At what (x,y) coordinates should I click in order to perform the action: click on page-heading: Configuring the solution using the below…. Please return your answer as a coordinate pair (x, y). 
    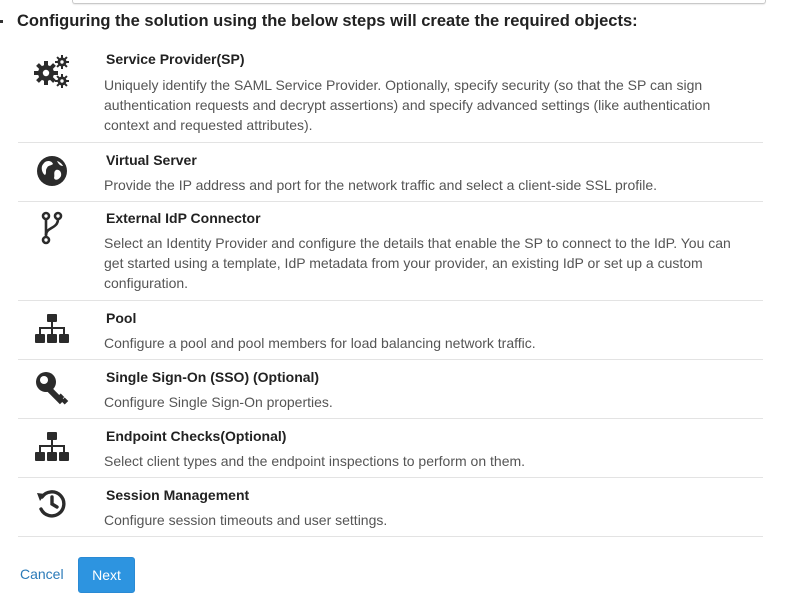
    Looking at the image, I should click on (327, 21).